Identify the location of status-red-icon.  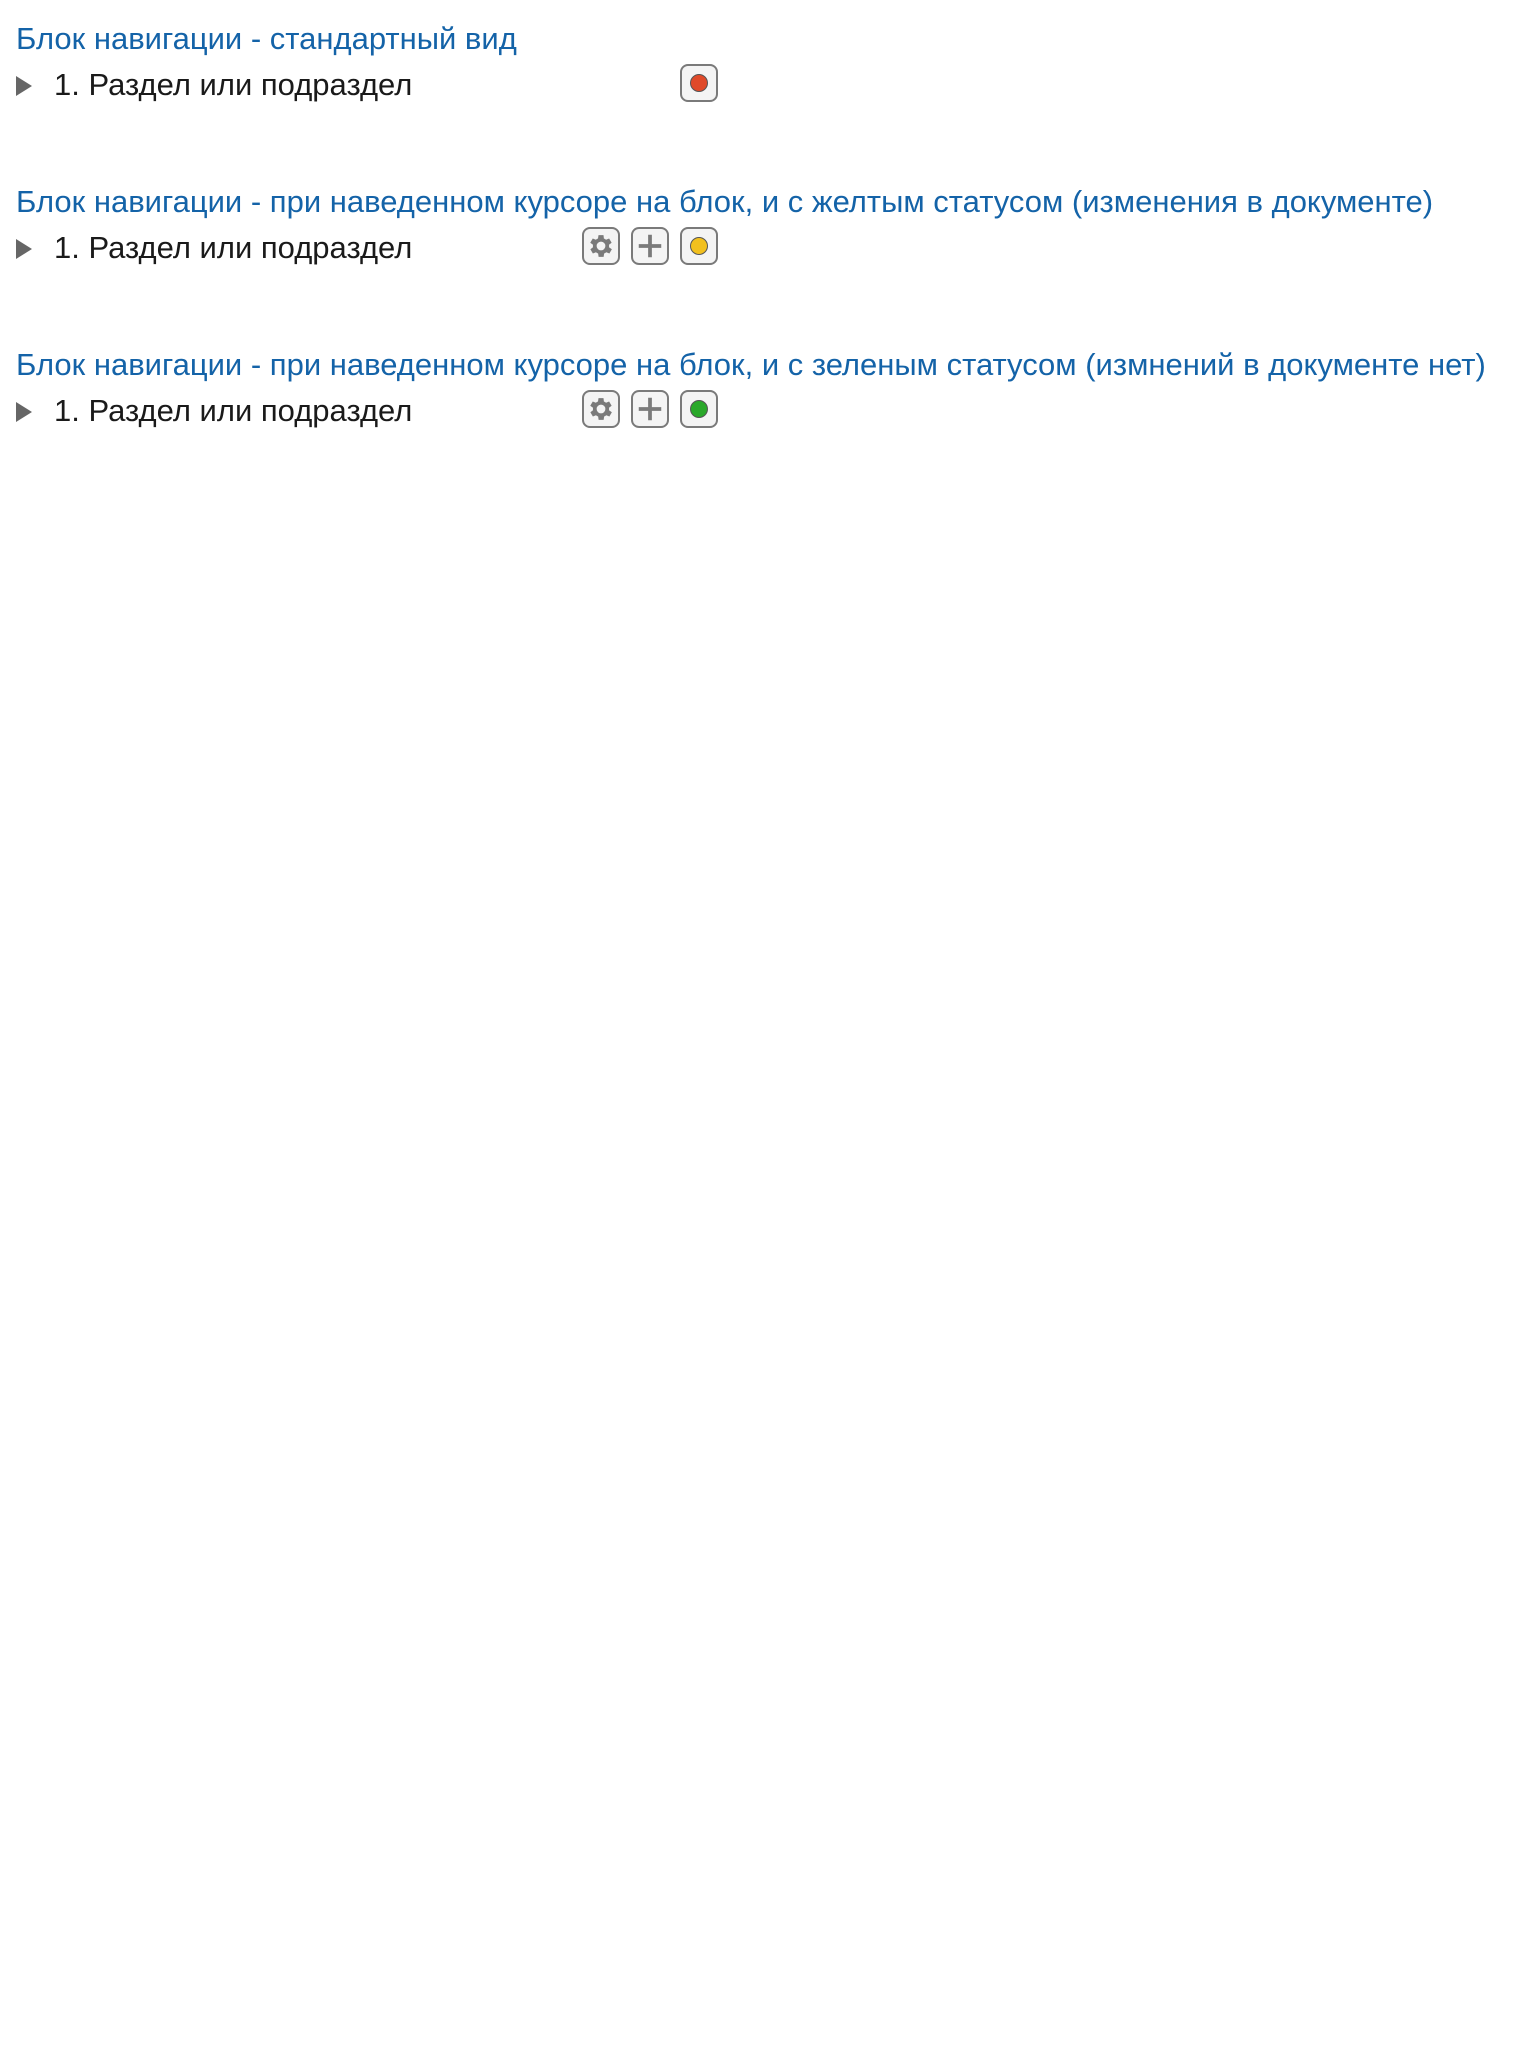
(699, 83).